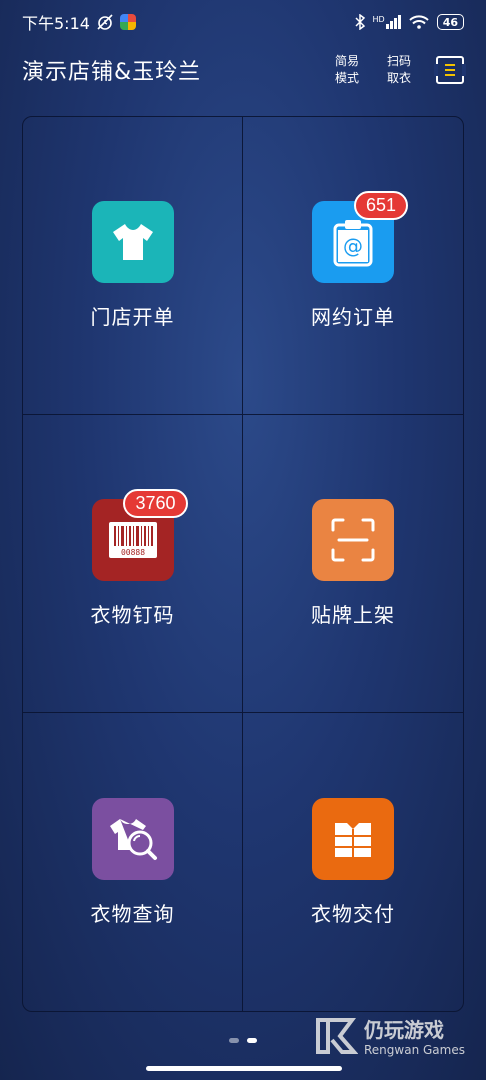  What do you see at coordinates (243, 22) in the screenshot?
I see `status-bar: 下午5:14 HD 46` at bounding box center [243, 22].